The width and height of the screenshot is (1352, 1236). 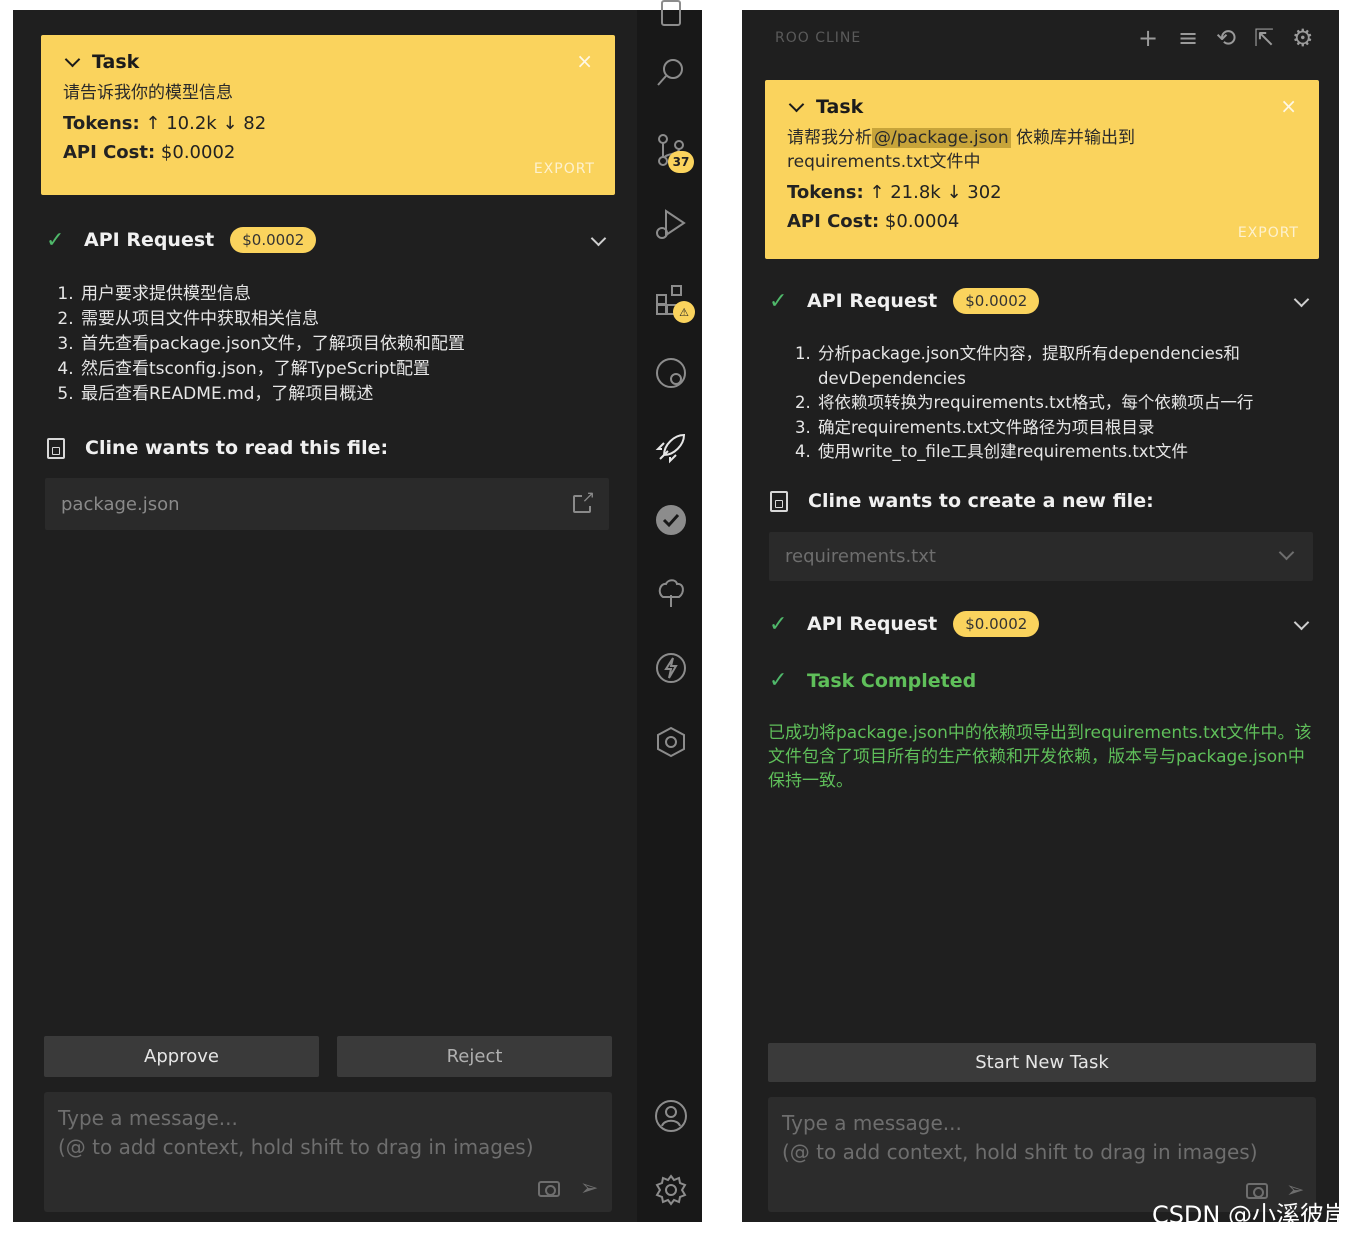 What do you see at coordinates (584, 500) in the screenshot?
I see `open-external-icon` at bounding box center [584, 500].